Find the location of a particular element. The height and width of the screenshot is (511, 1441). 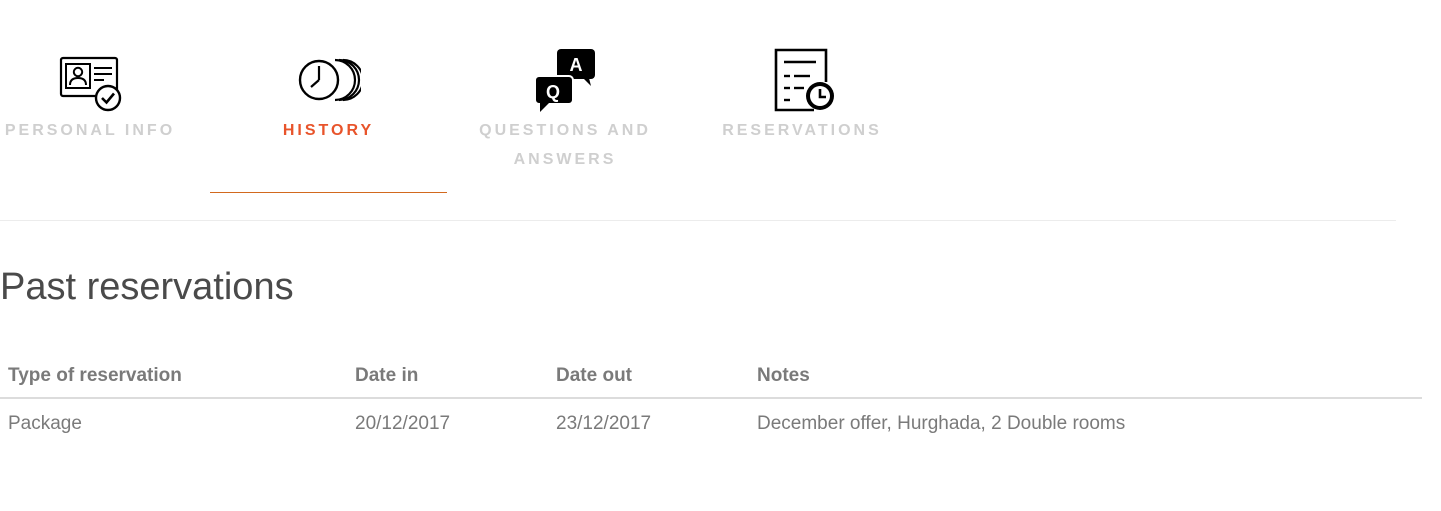

id-card-check-icon is located at coordinates (90, 80).